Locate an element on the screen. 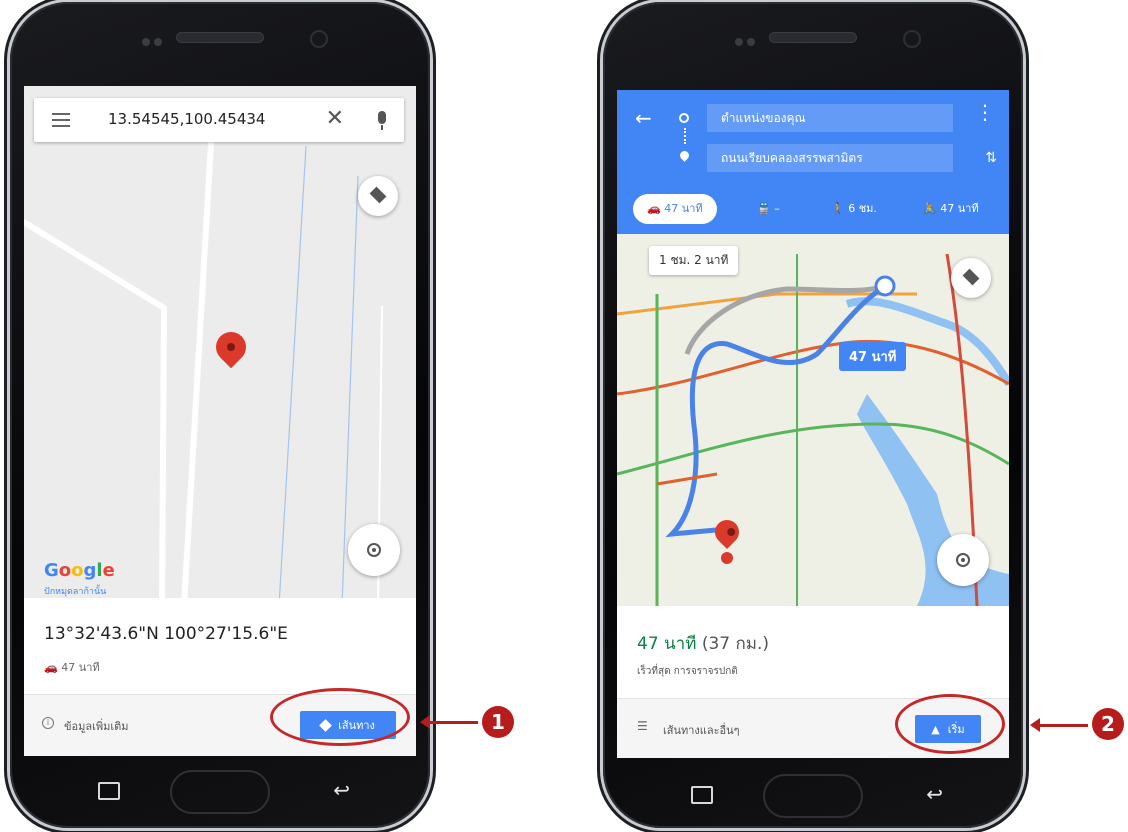 This screenshot has height=832, width=1128. steps-more-button: เส้นทางและอื่นๆ is located at coordinates (701, 730).